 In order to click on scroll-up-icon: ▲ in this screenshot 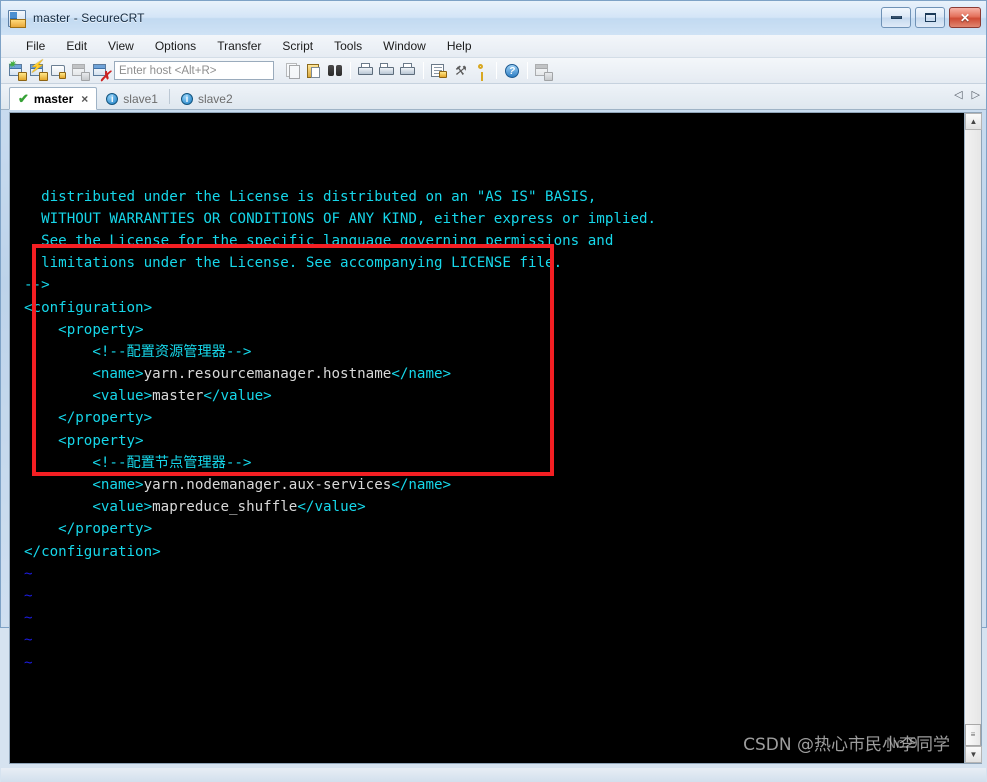, I will do `click(973, 121)`.